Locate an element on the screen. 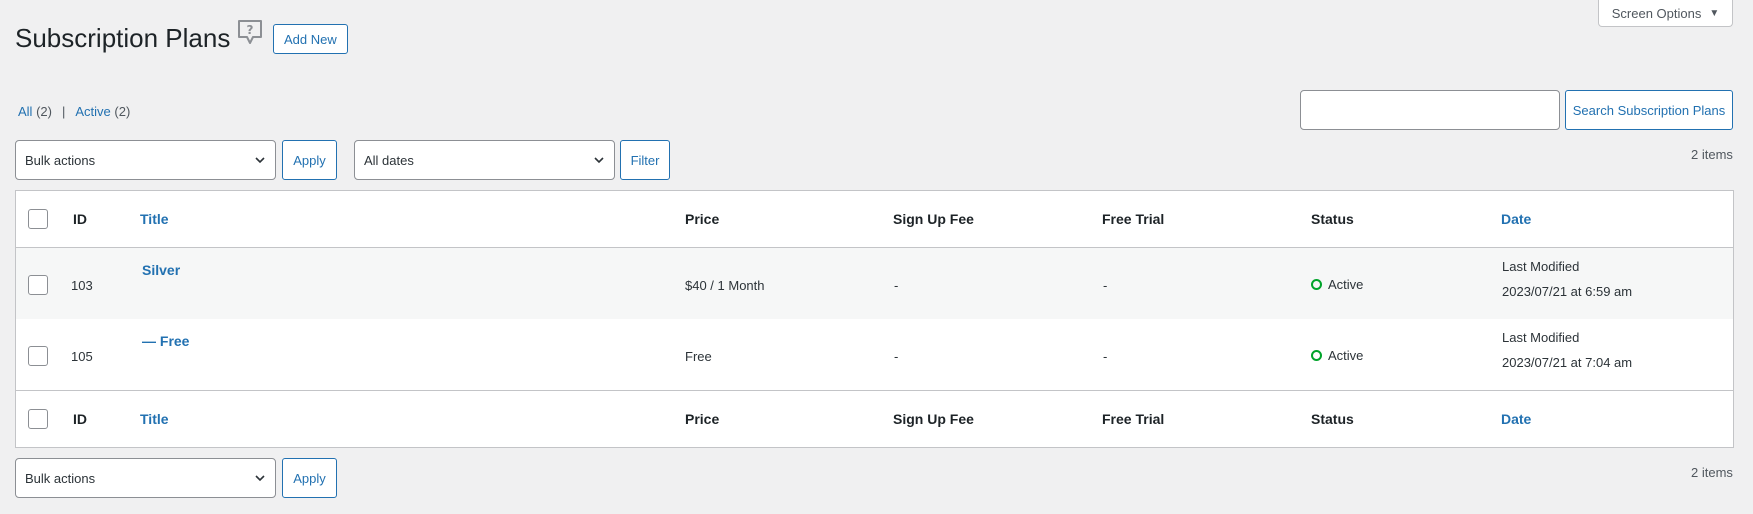  row-id: 103 is located at coordinates (82, 285).